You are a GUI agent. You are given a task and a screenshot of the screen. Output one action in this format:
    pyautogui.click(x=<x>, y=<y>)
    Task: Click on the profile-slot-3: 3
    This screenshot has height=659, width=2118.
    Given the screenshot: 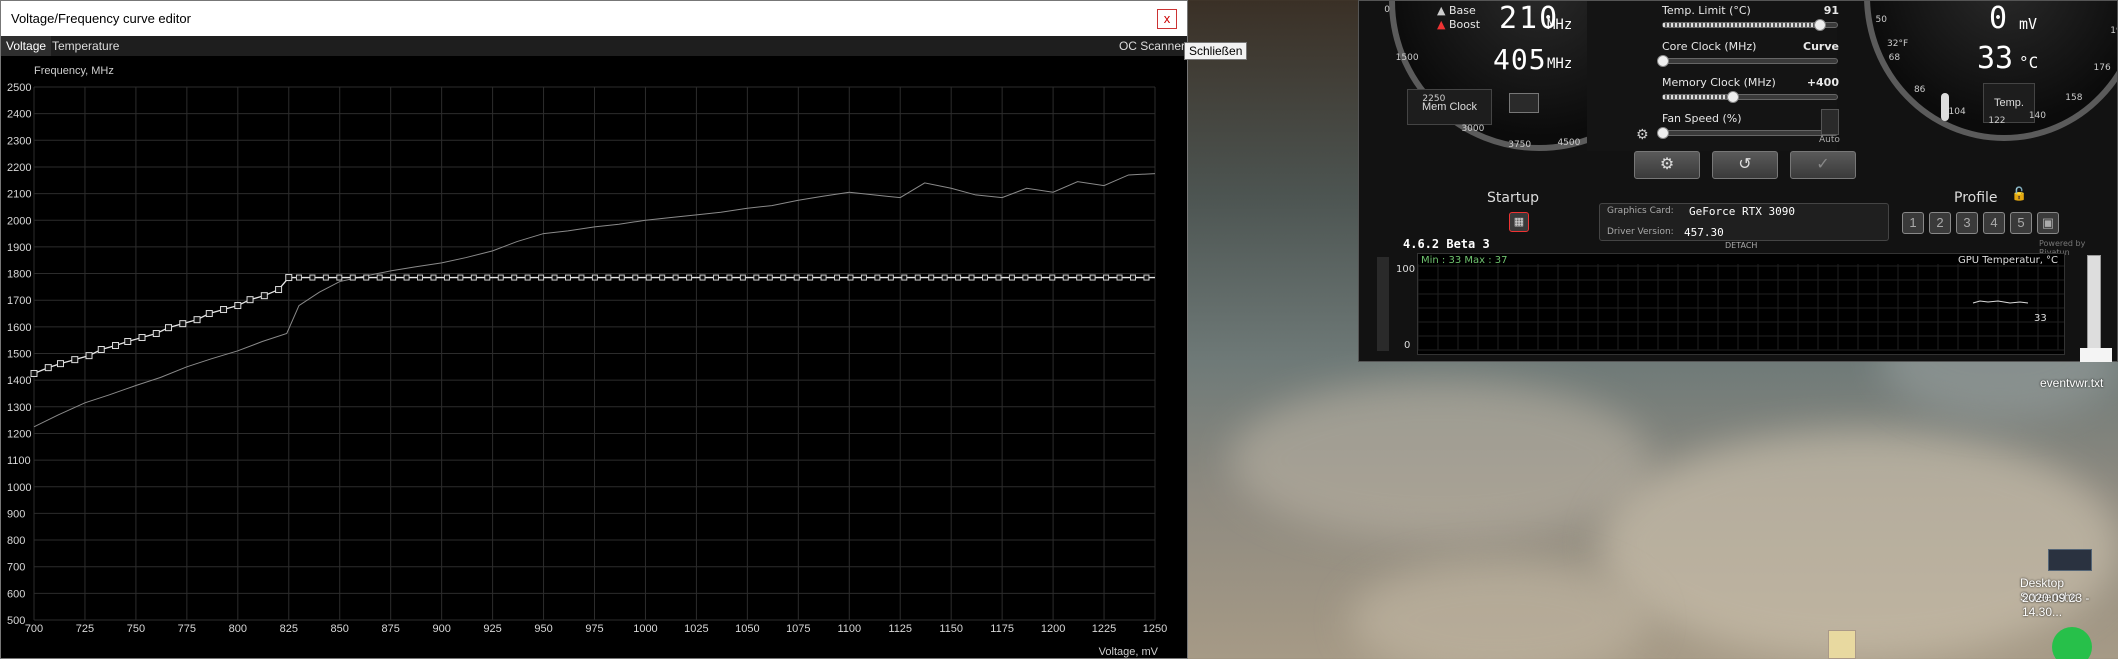 What is the action you would take?
    pyautogui.click(x=1967, y=223)
    